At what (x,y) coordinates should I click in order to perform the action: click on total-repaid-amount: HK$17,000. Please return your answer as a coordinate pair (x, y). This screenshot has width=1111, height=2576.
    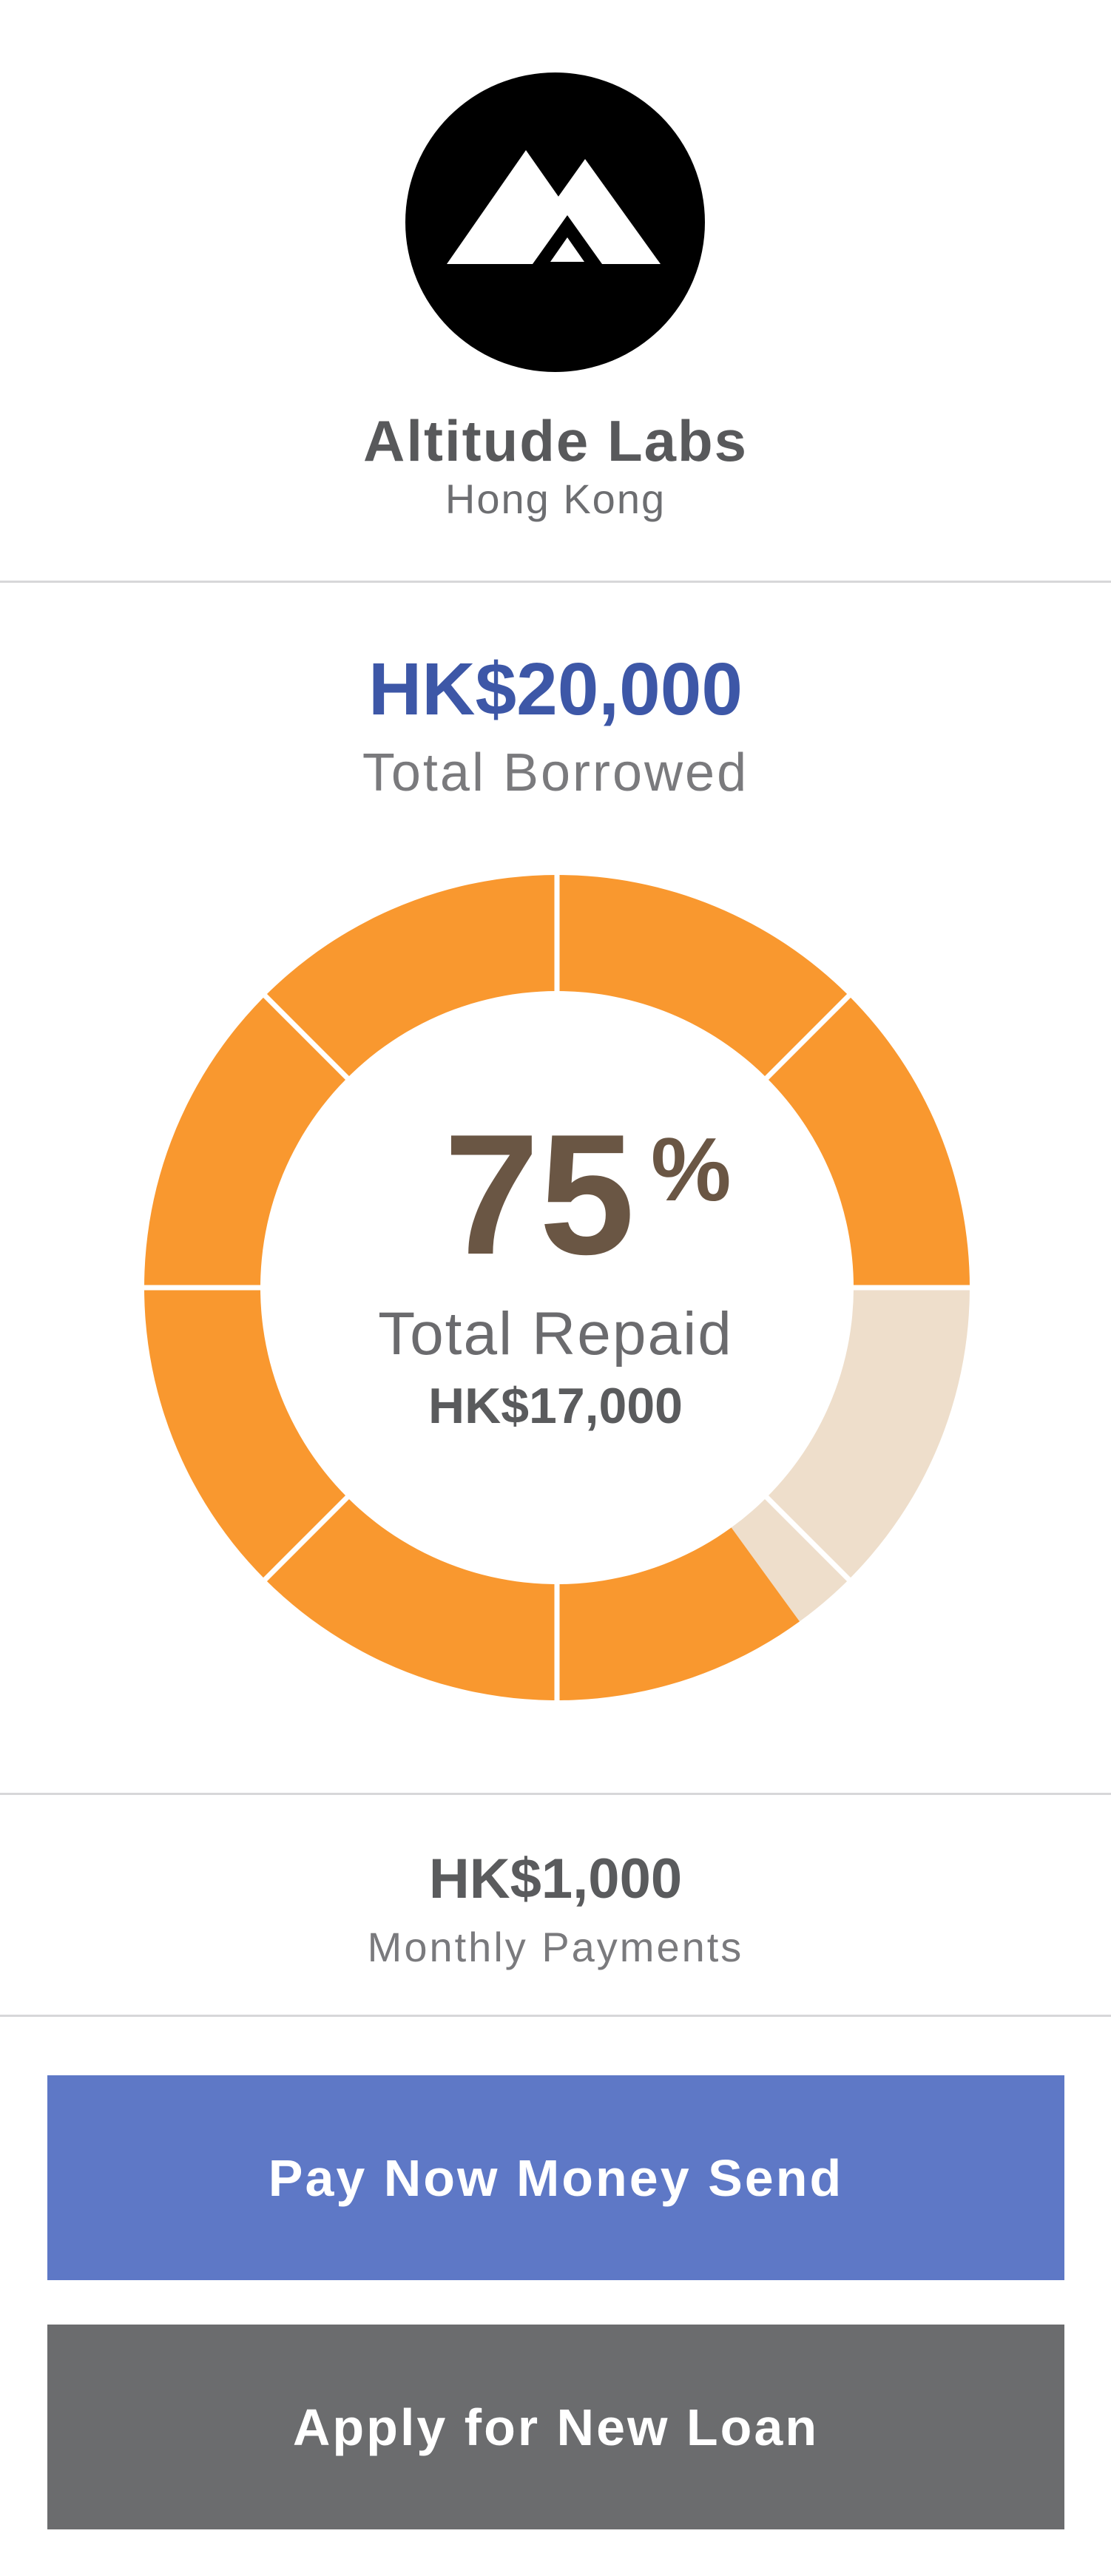
    Looking at the image, I should click on (555, 1406).